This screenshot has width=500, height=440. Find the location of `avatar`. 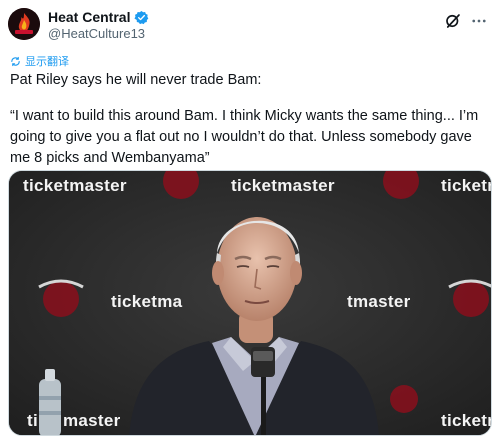

avatar is located at coordinates (24, 24).